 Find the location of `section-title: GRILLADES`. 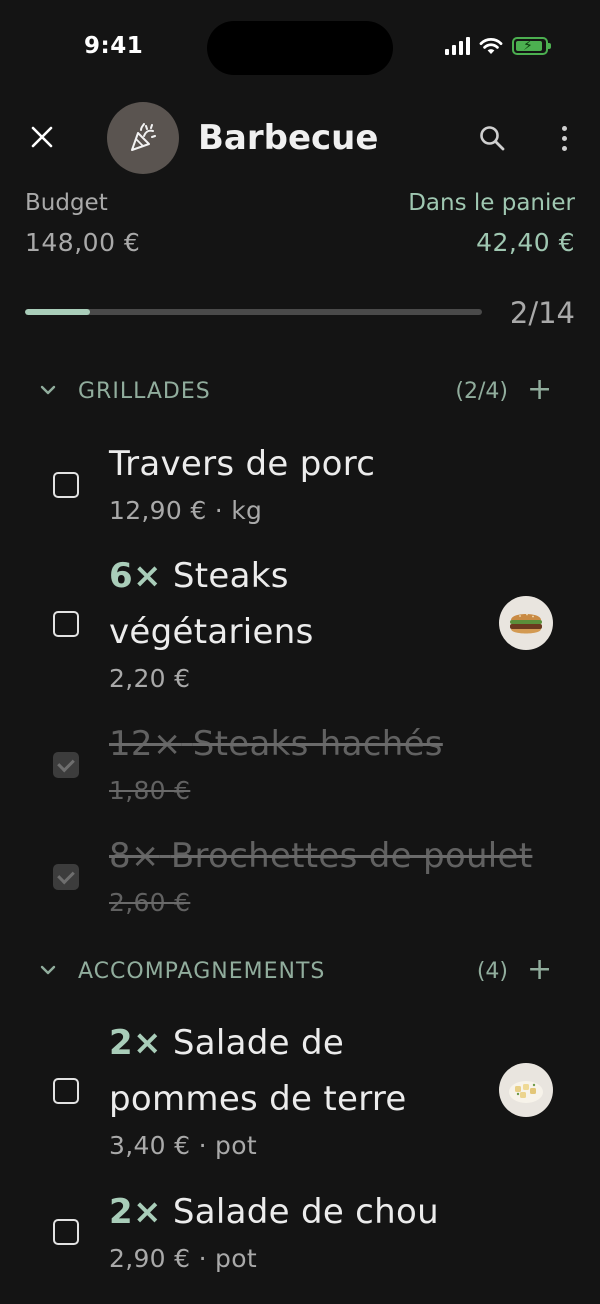

section-title: GRILLADES is located at coordinates (144, 391).